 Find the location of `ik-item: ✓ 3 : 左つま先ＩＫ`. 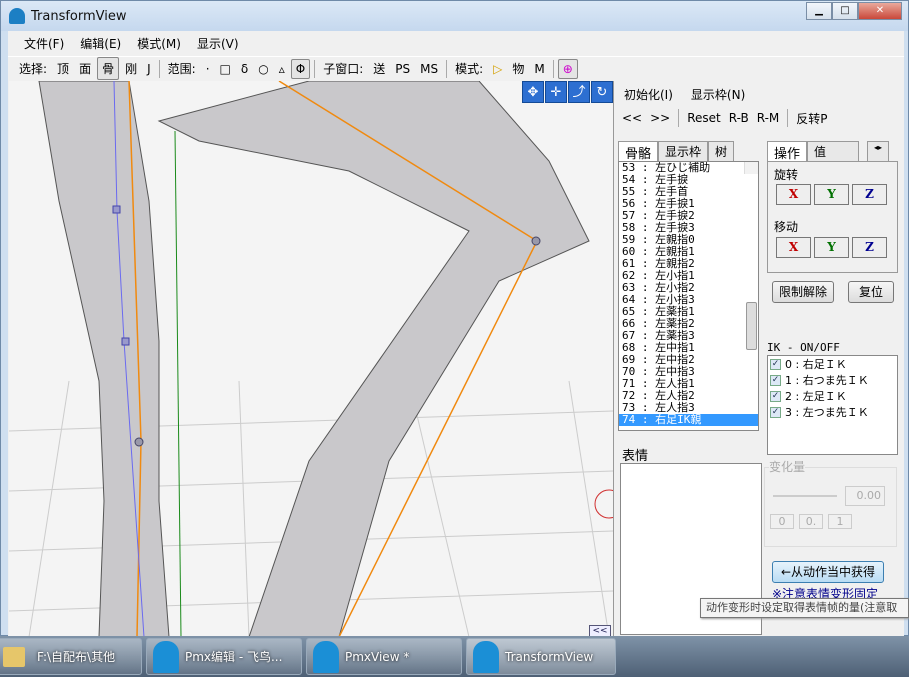

ik-item: ✓ 3 : 左つま先ＩＫ is located at coordinates (832, 412).